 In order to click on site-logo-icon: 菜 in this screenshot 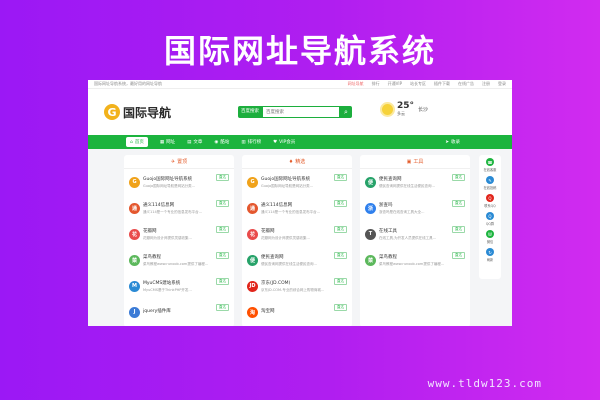, I will do `click(370, 260)`.